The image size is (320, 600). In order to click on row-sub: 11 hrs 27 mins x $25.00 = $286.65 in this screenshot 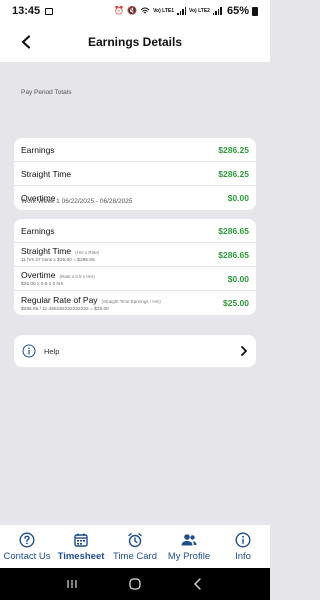, I will do `click(58, 260)`.